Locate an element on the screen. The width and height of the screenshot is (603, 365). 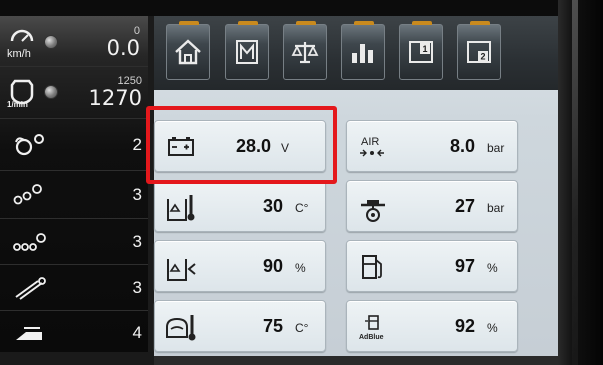
rpm-setpoint: 1250 is located at coordinates (129, 80).